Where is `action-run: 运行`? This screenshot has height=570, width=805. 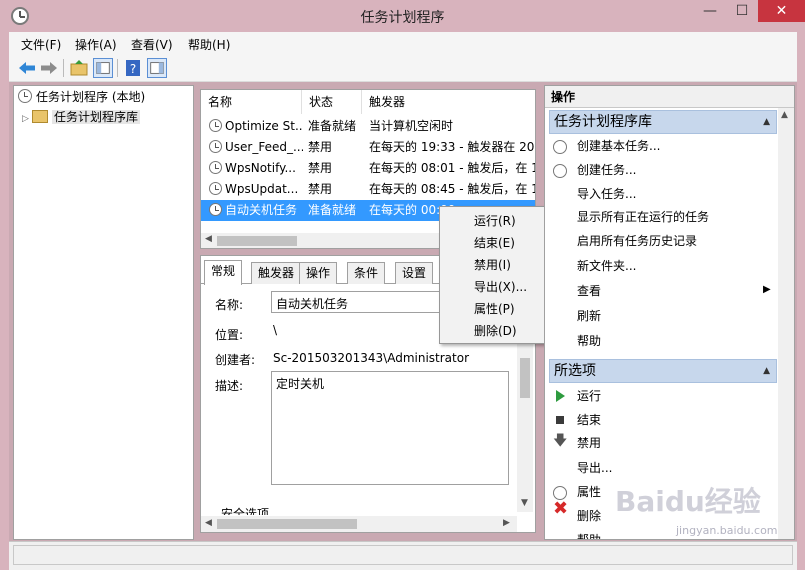 action-run: 运行 is located at coordinates (589, 396).